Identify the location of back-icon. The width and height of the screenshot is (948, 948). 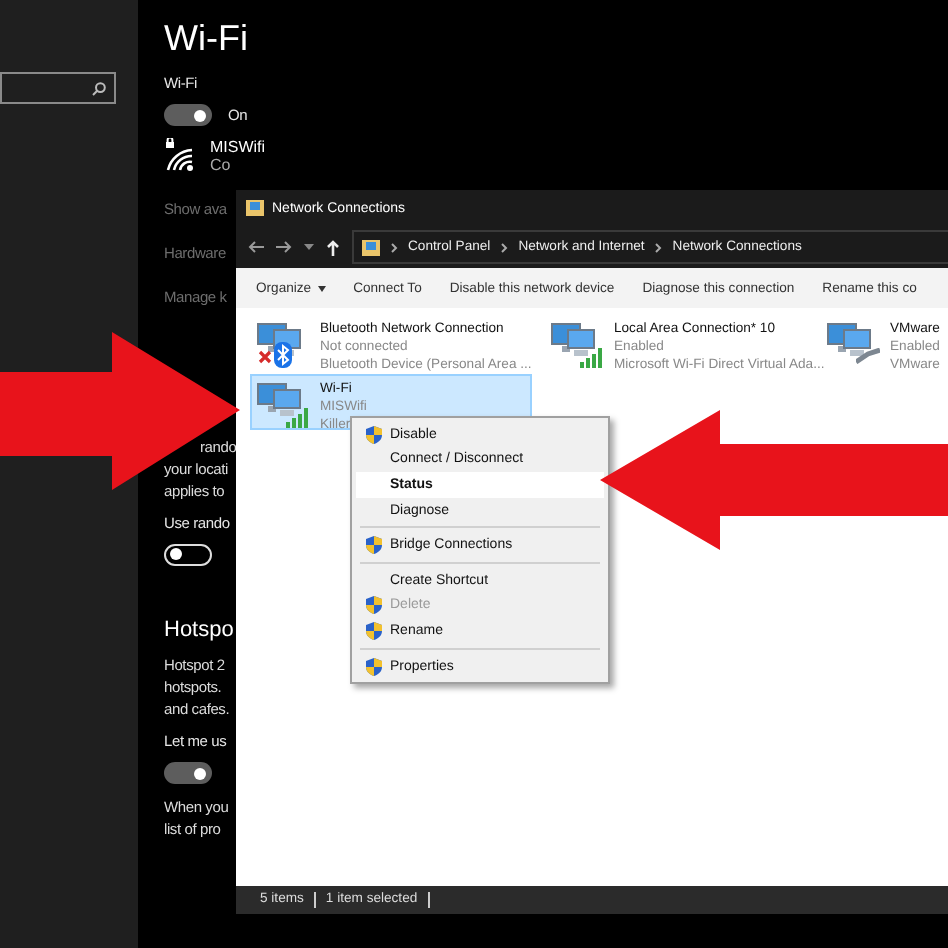
(256, 247).